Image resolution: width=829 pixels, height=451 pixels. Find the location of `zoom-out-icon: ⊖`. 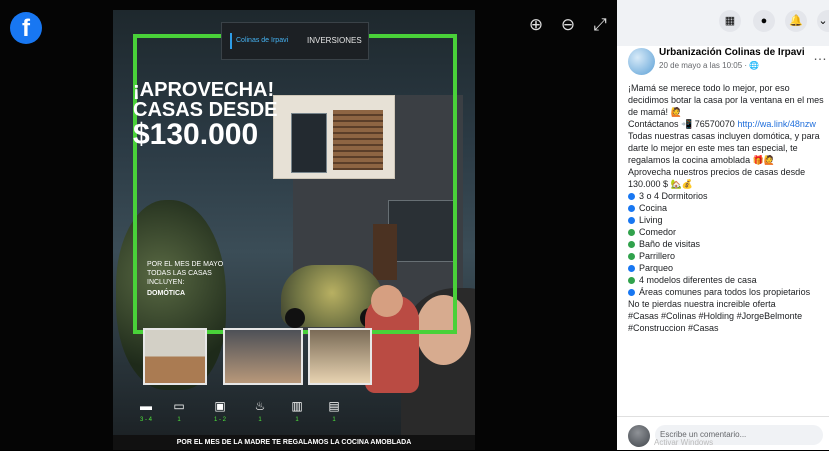

zoom-out-icon: ⊖ is located at coordinates (568, 24).